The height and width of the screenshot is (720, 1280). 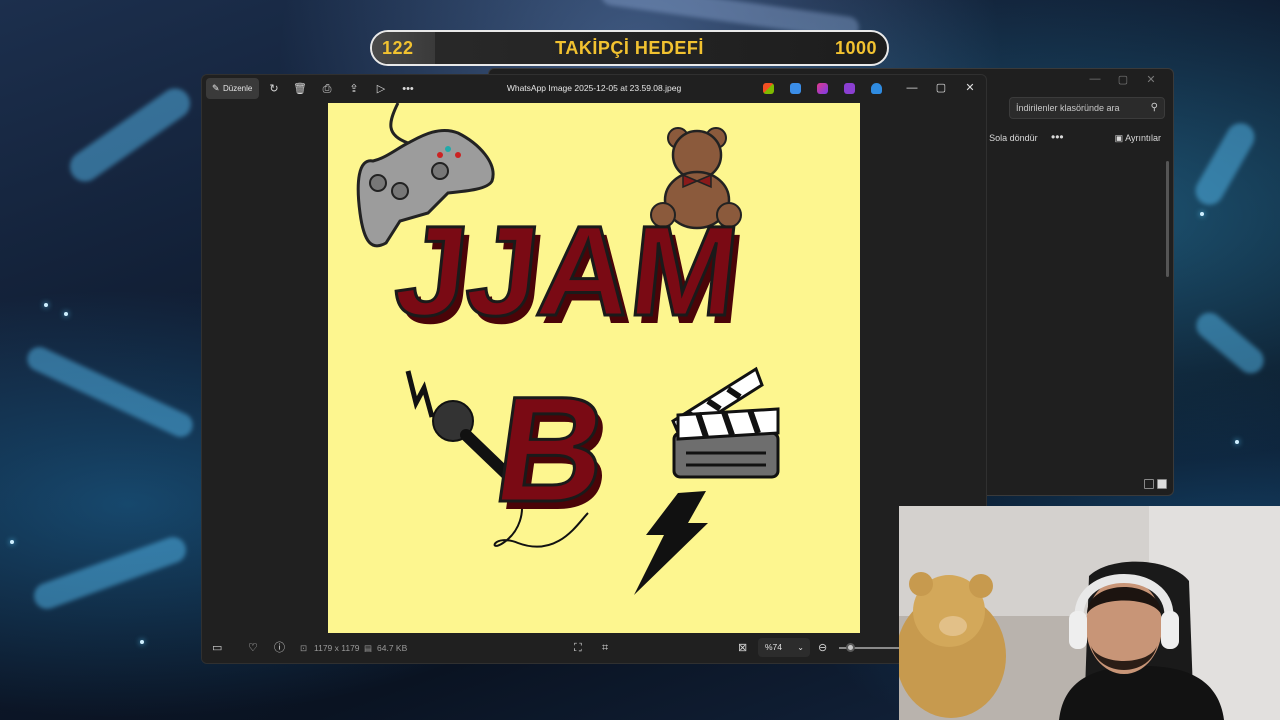 I want to click on jjam-title-art: JJAM JJAM, so click(x=569, y=275).